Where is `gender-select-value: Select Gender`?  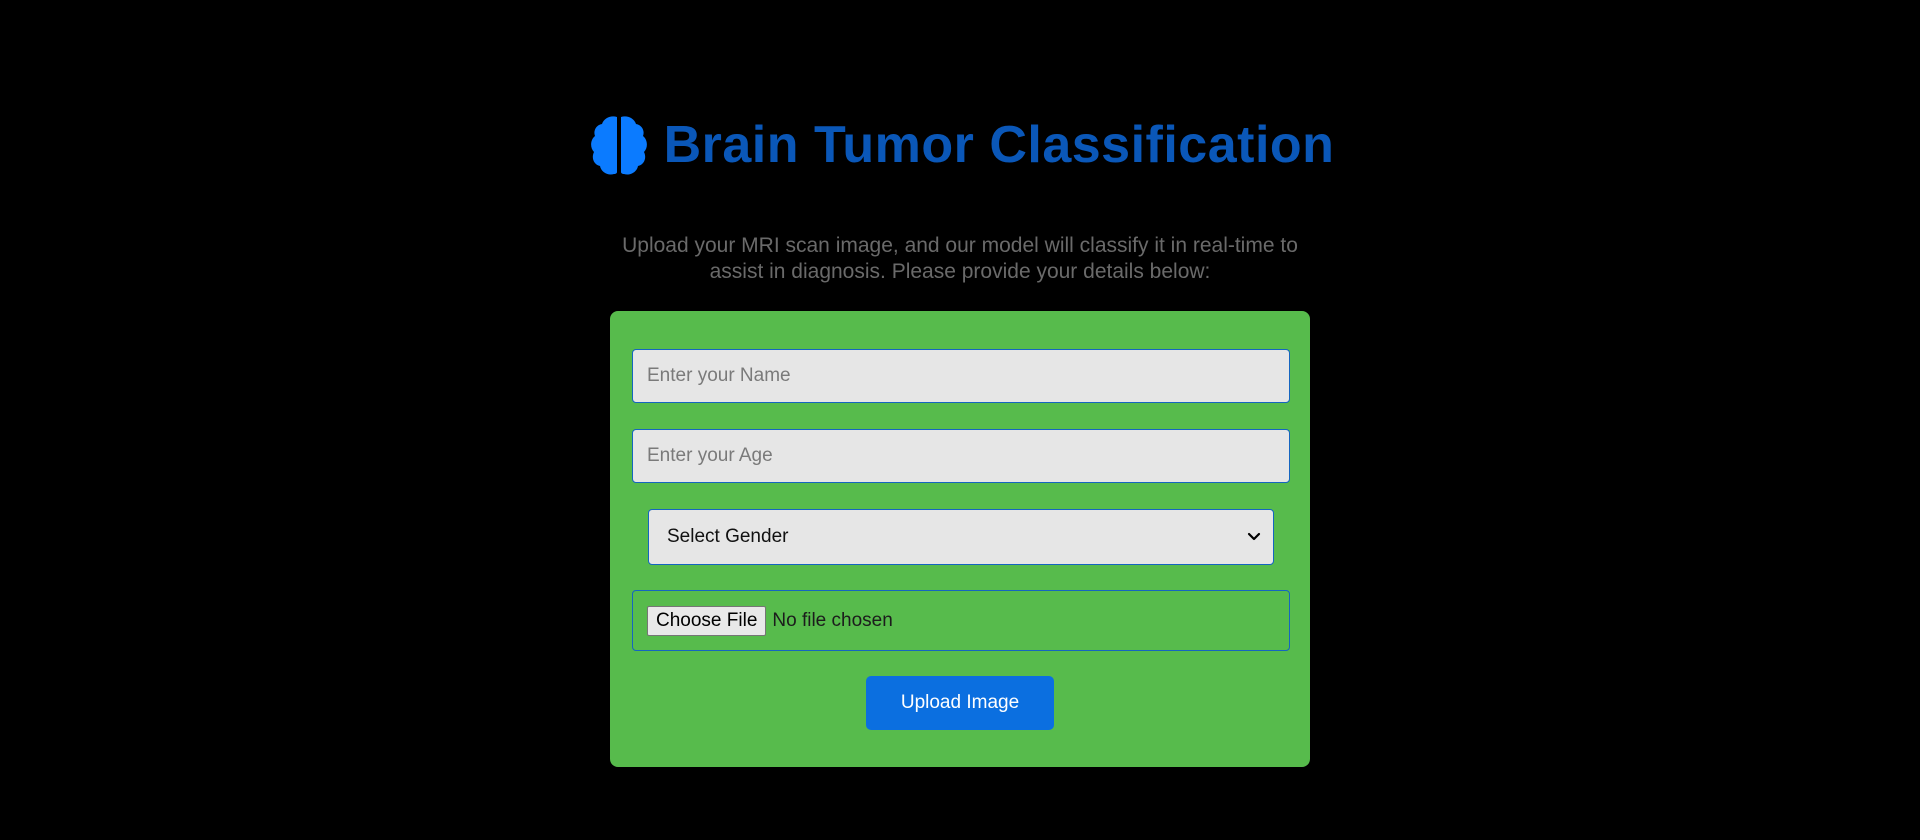 gender-select-value: Select Gender is located at coordinates (728, 536).